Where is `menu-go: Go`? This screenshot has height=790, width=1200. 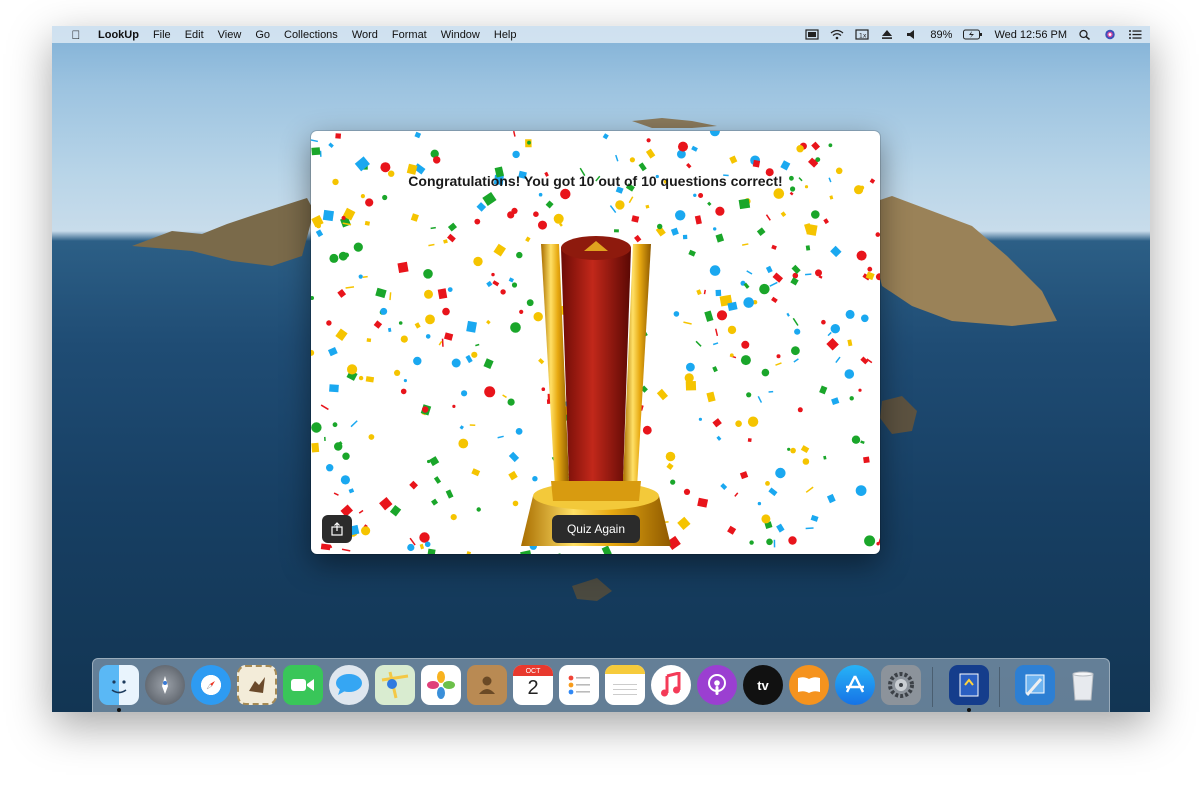
menu-go: Go is located at coordinates (262, 35).